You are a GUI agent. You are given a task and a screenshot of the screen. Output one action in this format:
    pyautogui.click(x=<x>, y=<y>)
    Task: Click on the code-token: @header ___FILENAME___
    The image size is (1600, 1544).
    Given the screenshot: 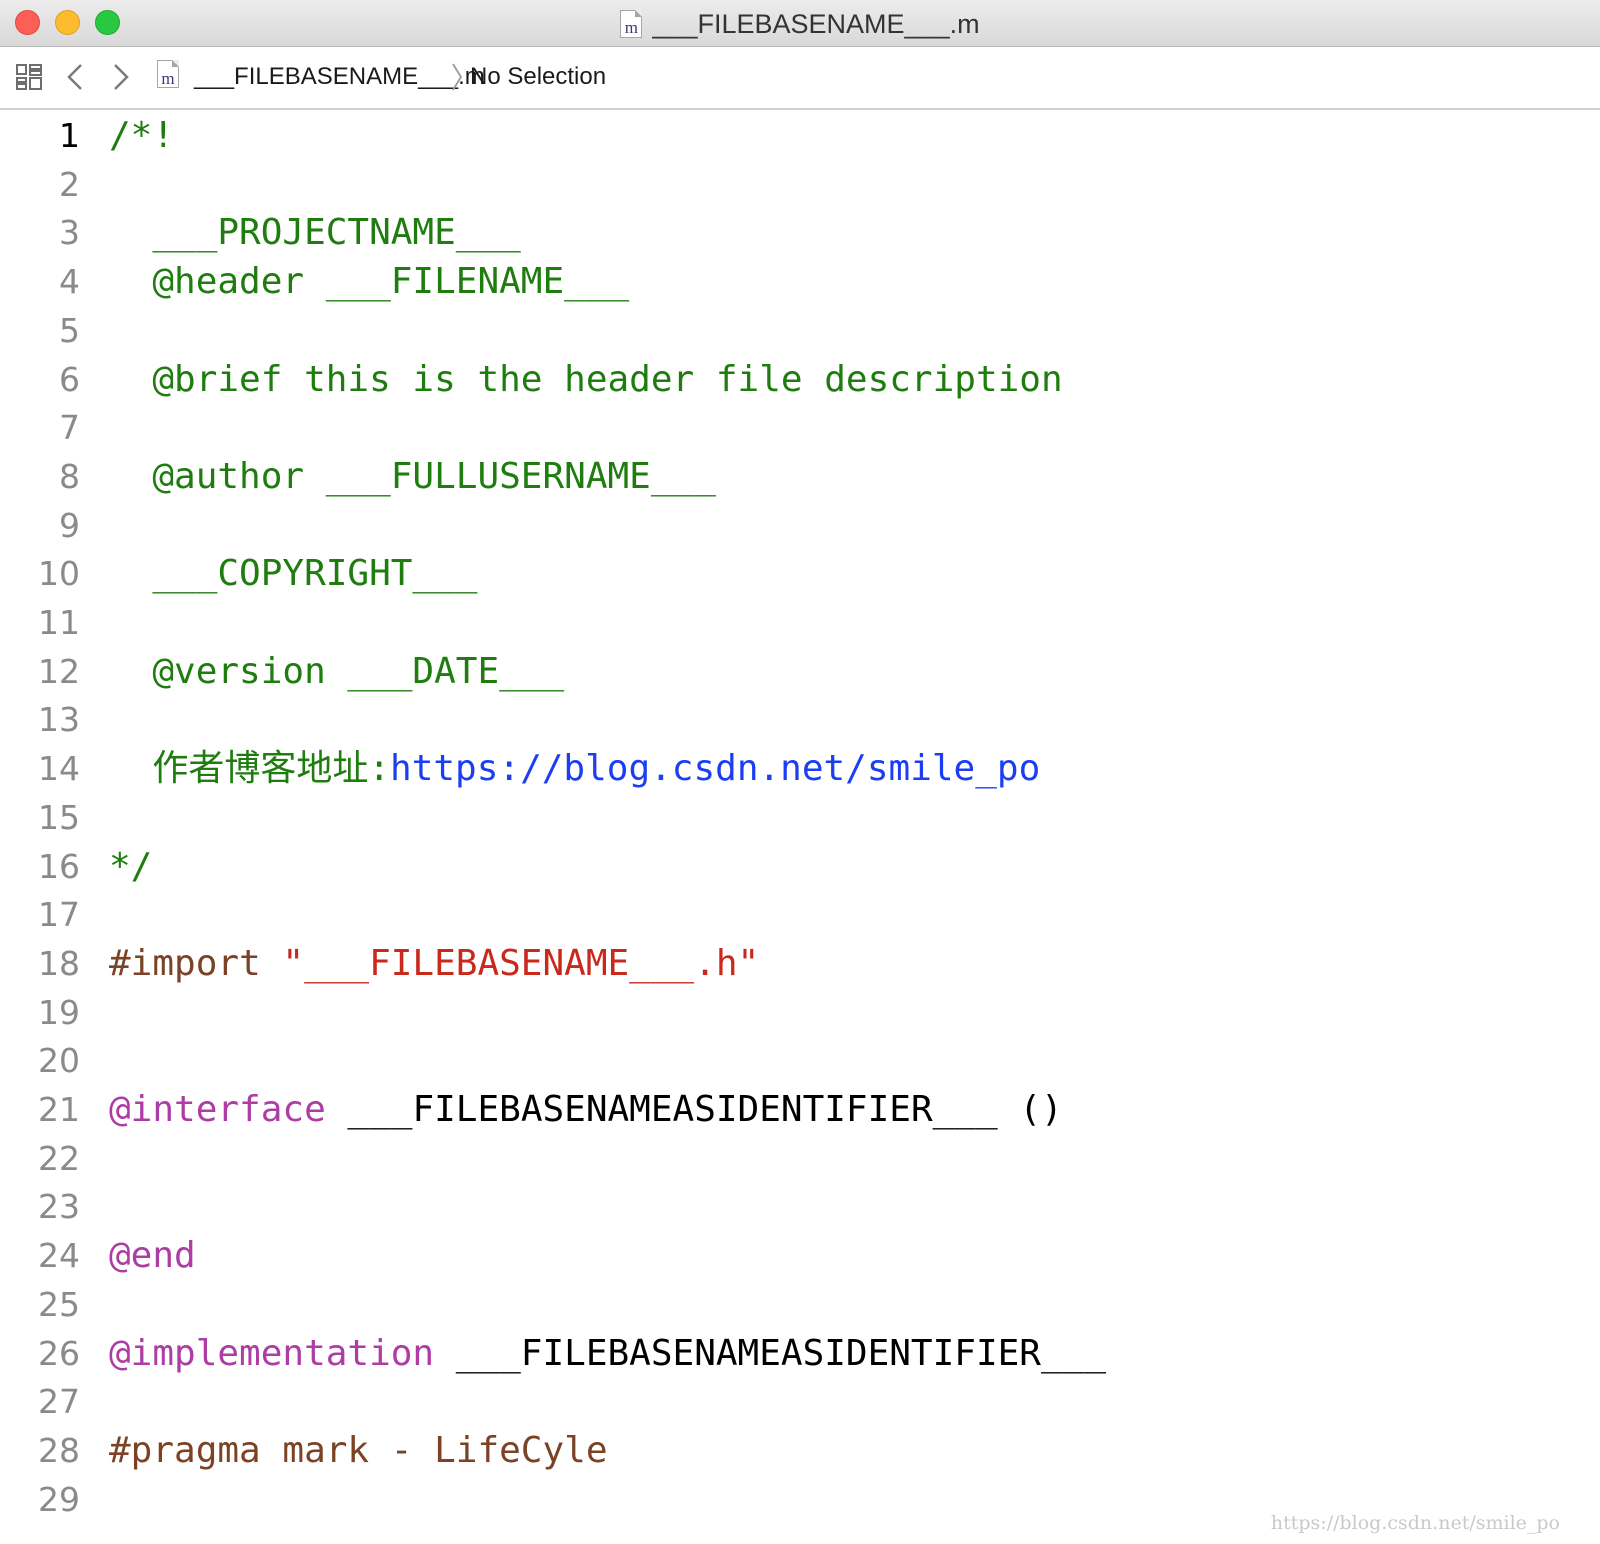 What is the action you would take?
    pyautogui.click(x=369, y=282)
    